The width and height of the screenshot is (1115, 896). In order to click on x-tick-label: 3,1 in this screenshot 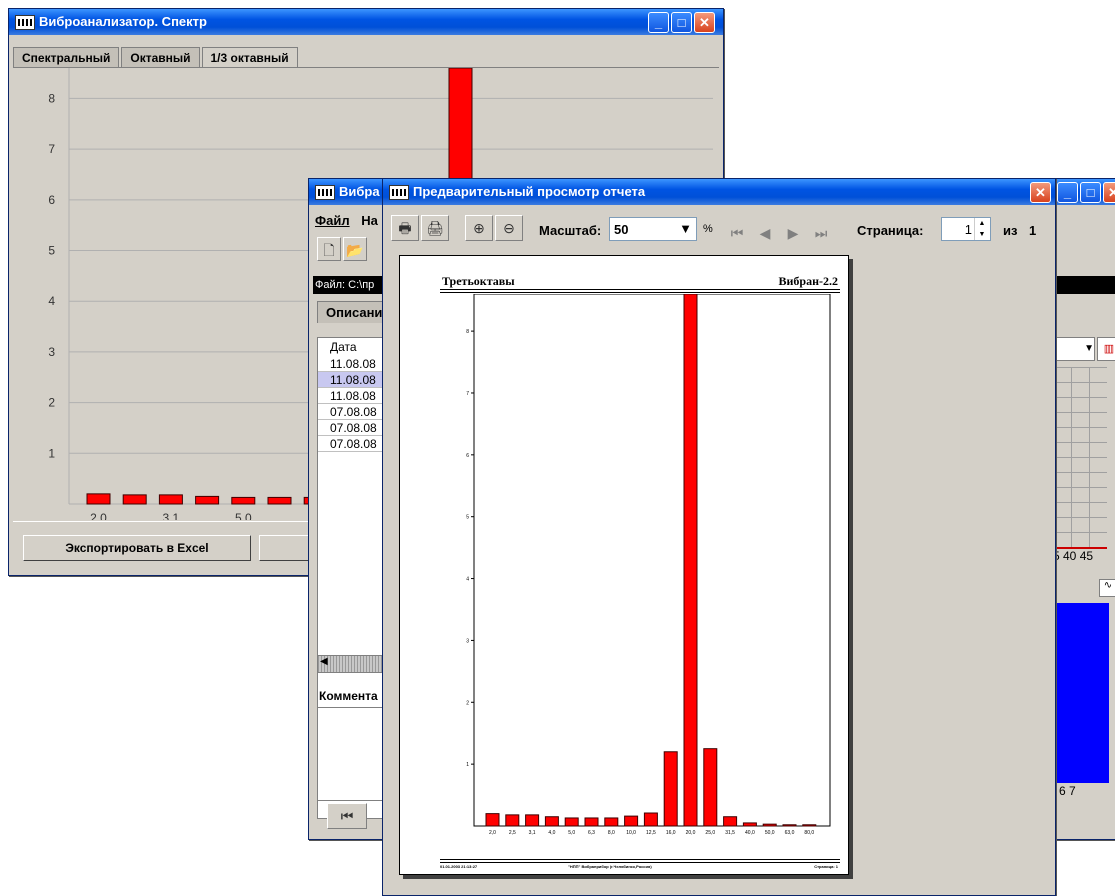, I will do `click(532, 833)`.